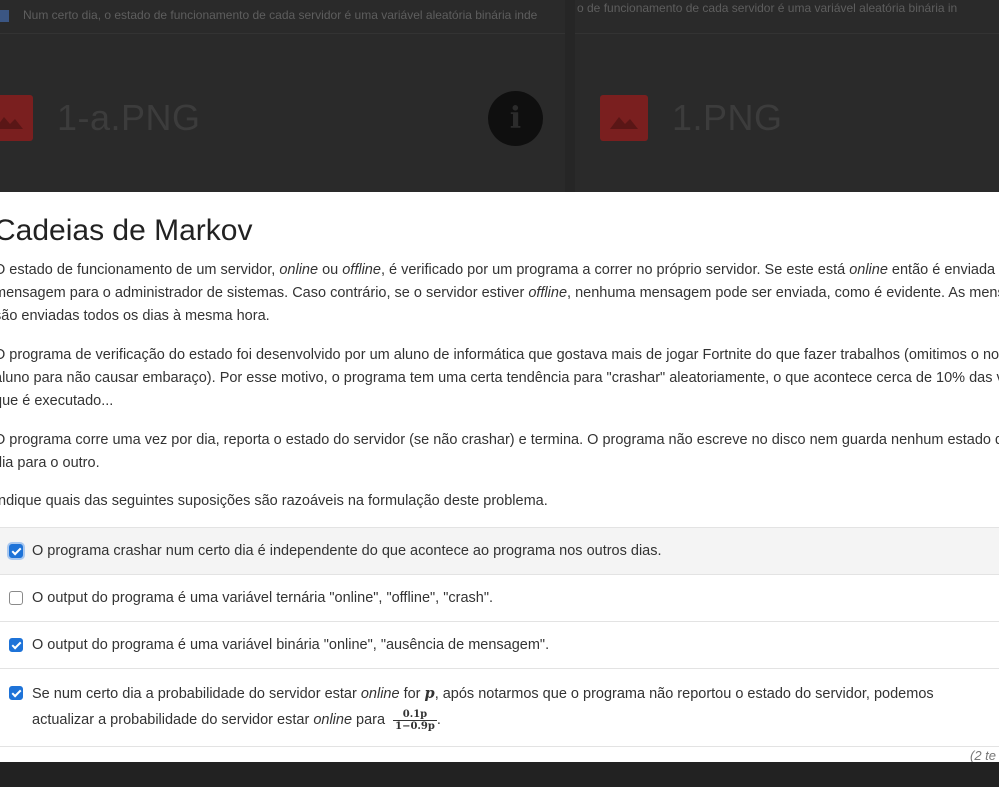 This screenshot has height=787, width=999. Describe the element at coordinates (16, 598) in the screenshot. I see `checkbox-unchecked` at that location.